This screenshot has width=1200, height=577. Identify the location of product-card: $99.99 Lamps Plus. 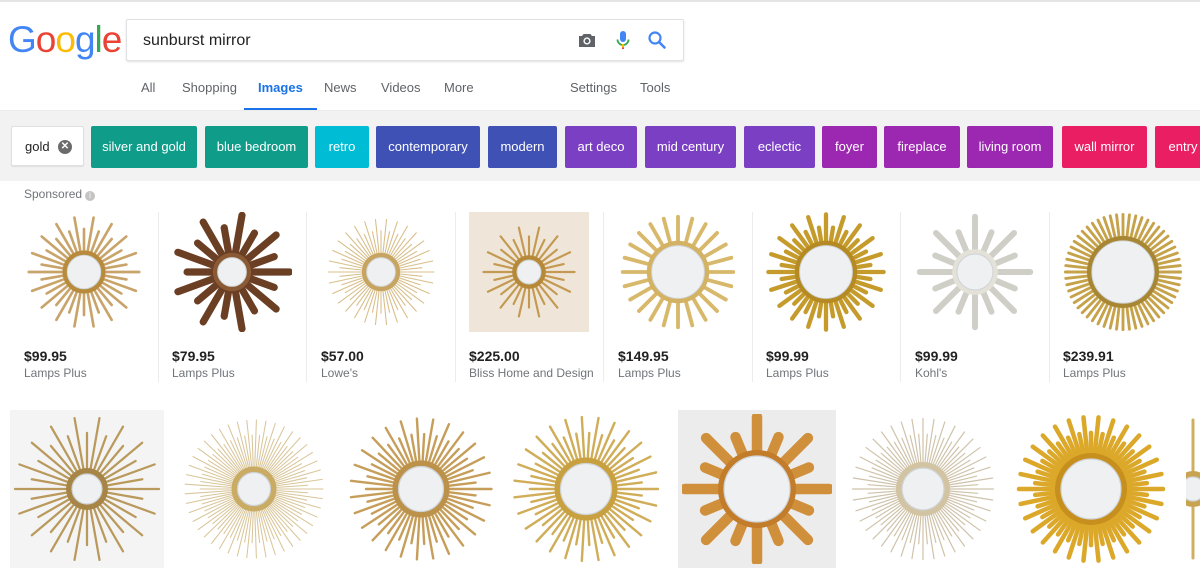
(840, 297).